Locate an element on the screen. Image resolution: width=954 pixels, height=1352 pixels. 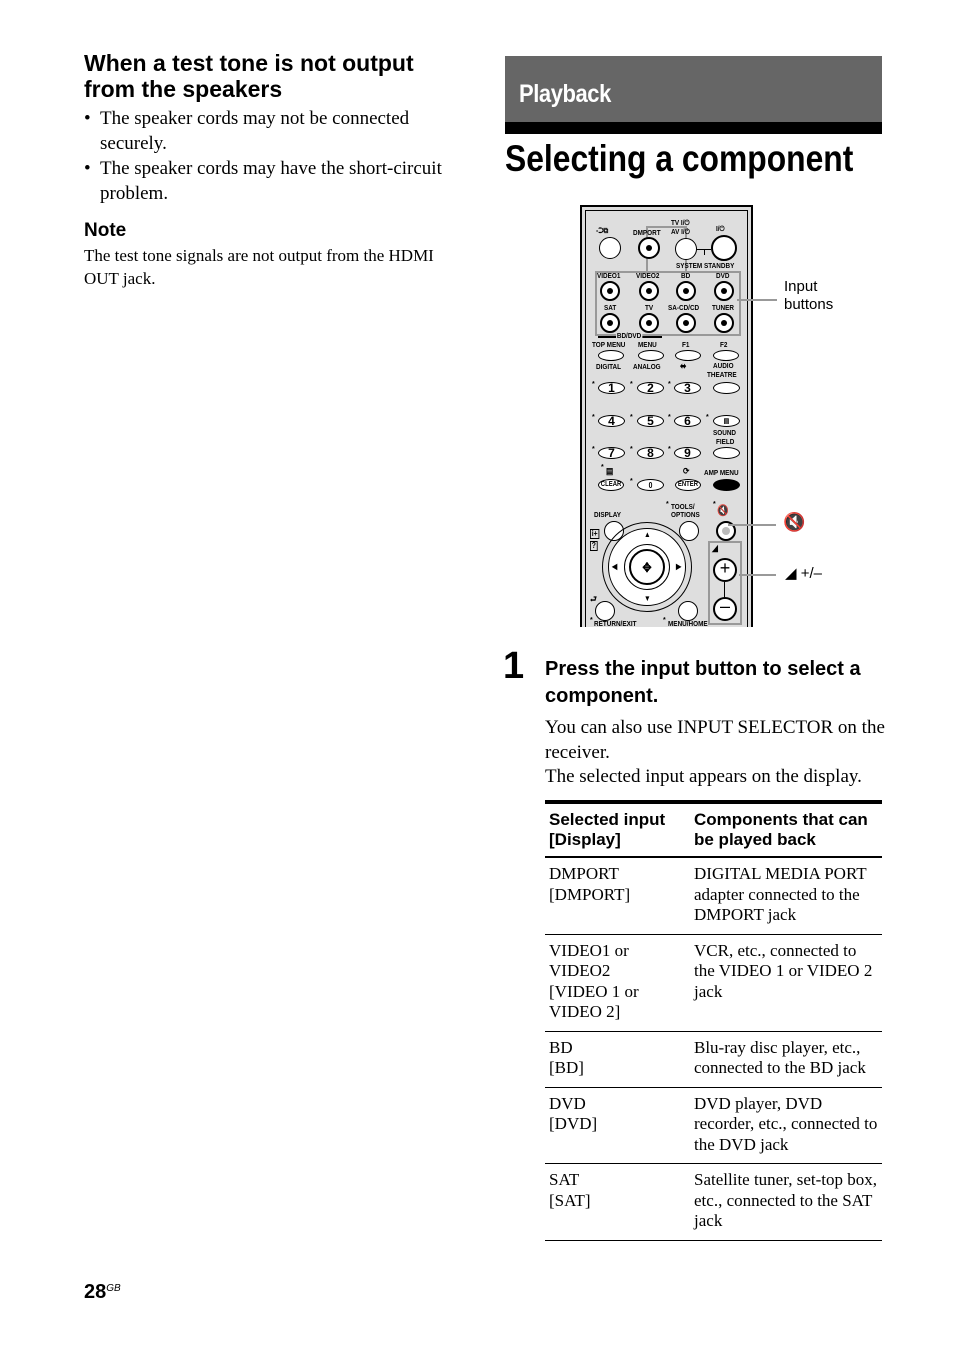
options-label: OPTIONS is located at coordinates (685, 514).